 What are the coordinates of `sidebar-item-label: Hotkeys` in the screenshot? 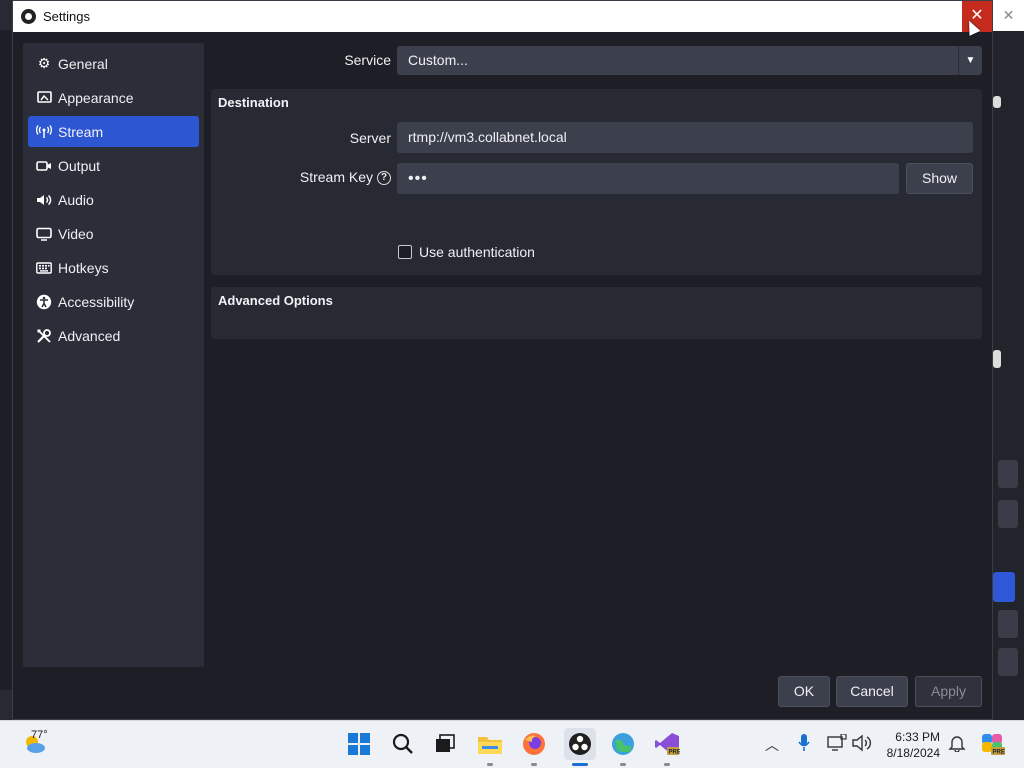 It's located at (83, 267).